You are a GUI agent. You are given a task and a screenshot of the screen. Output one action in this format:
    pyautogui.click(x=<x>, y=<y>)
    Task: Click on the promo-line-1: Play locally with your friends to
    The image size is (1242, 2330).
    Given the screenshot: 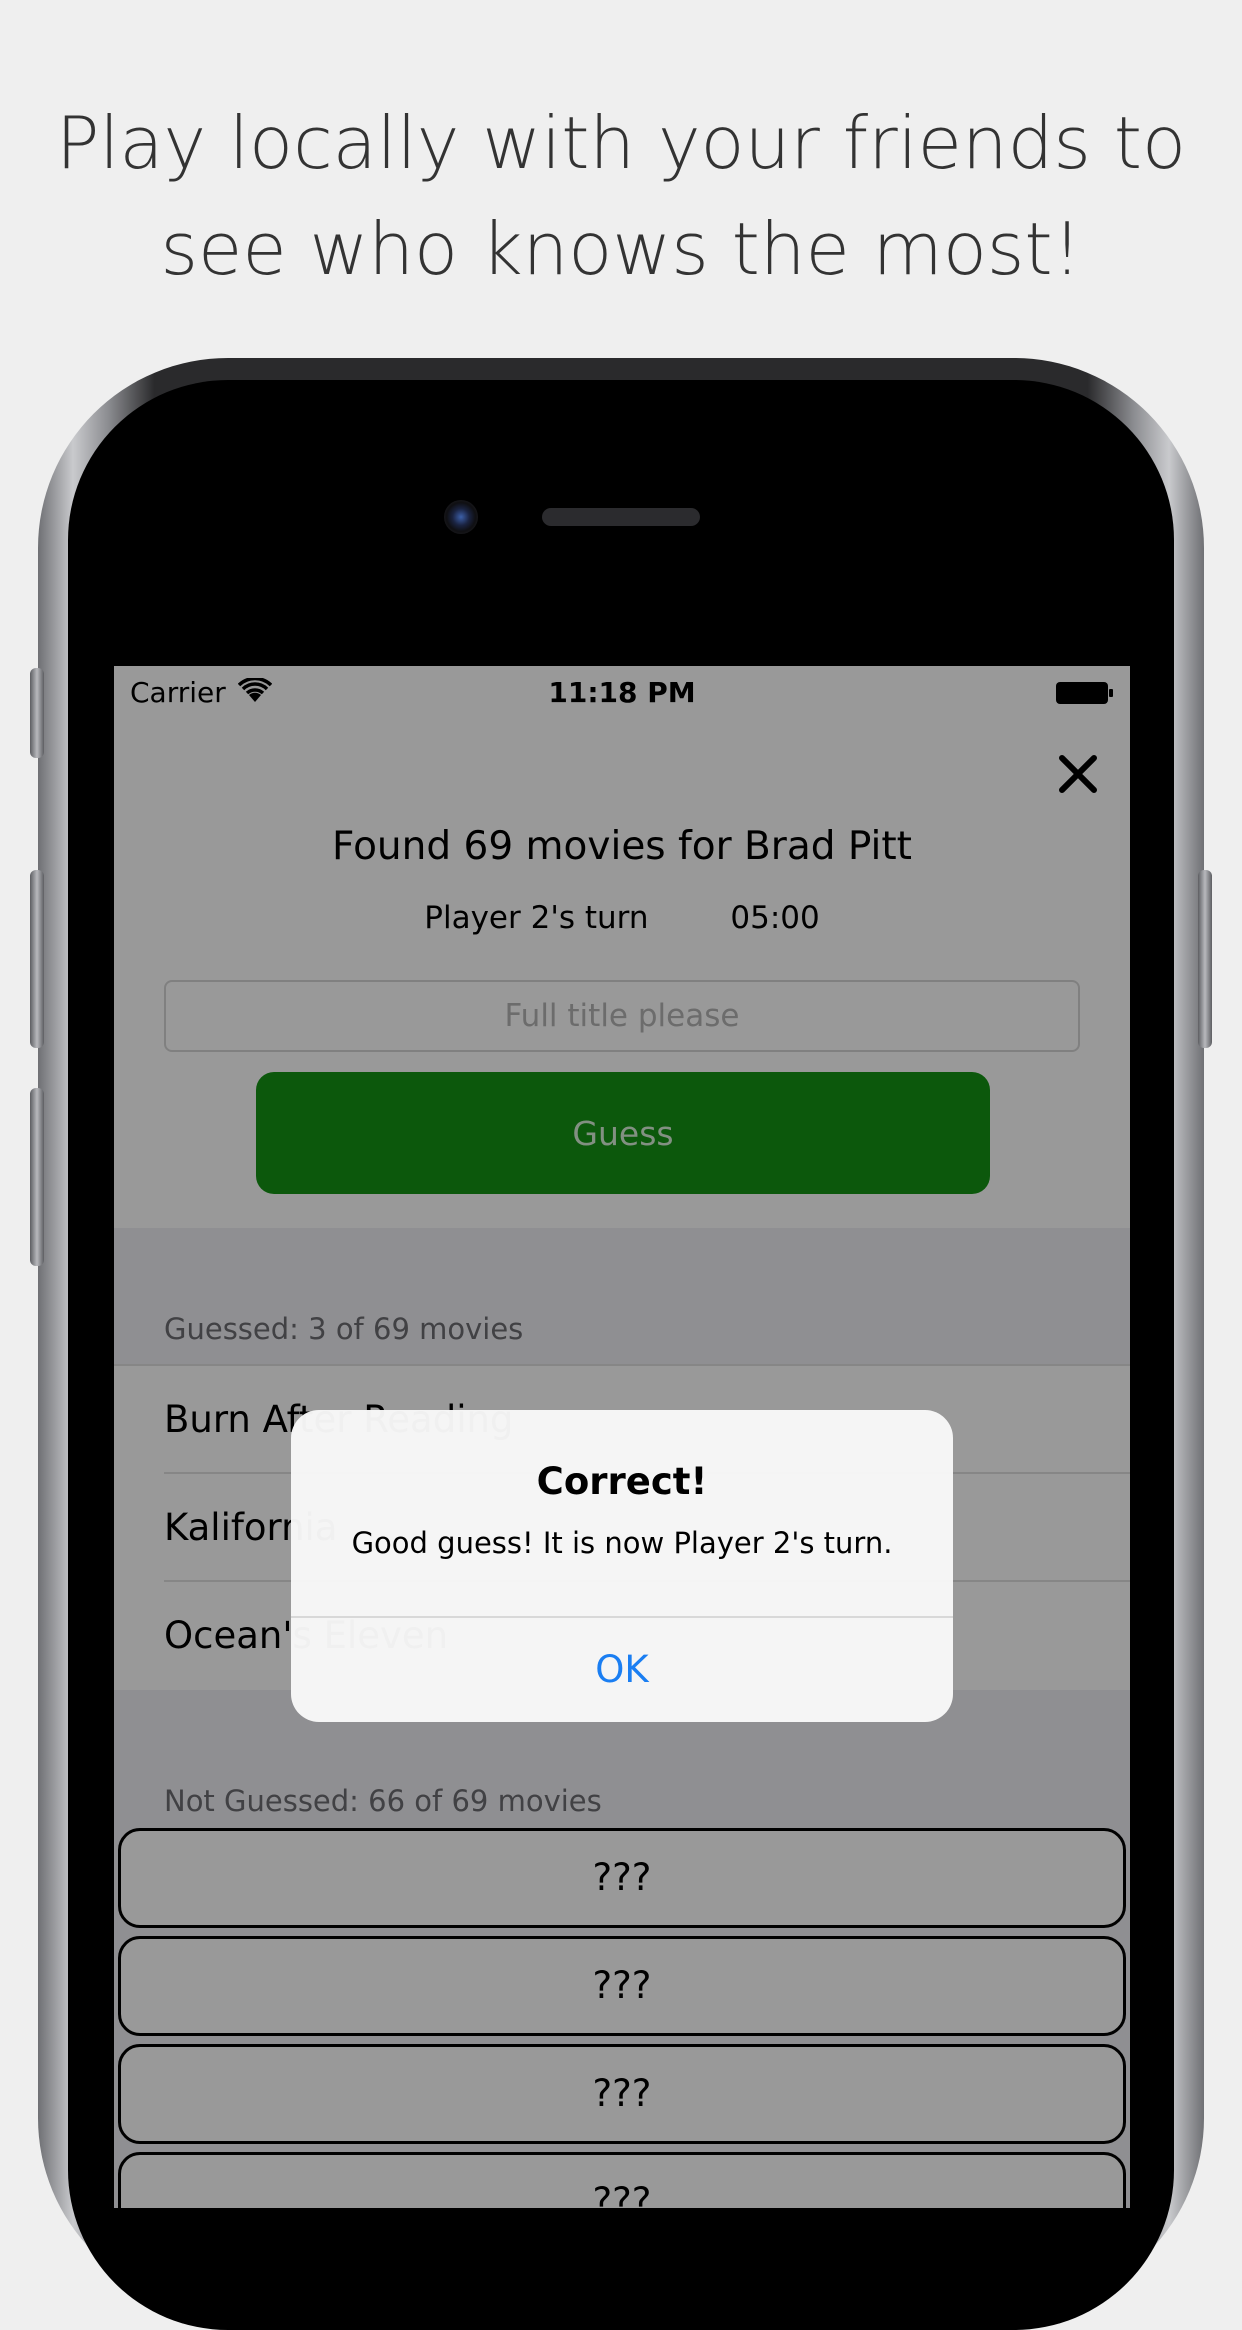 What is the action you would take?
    pyautogui.click(x=621, y=143)
    